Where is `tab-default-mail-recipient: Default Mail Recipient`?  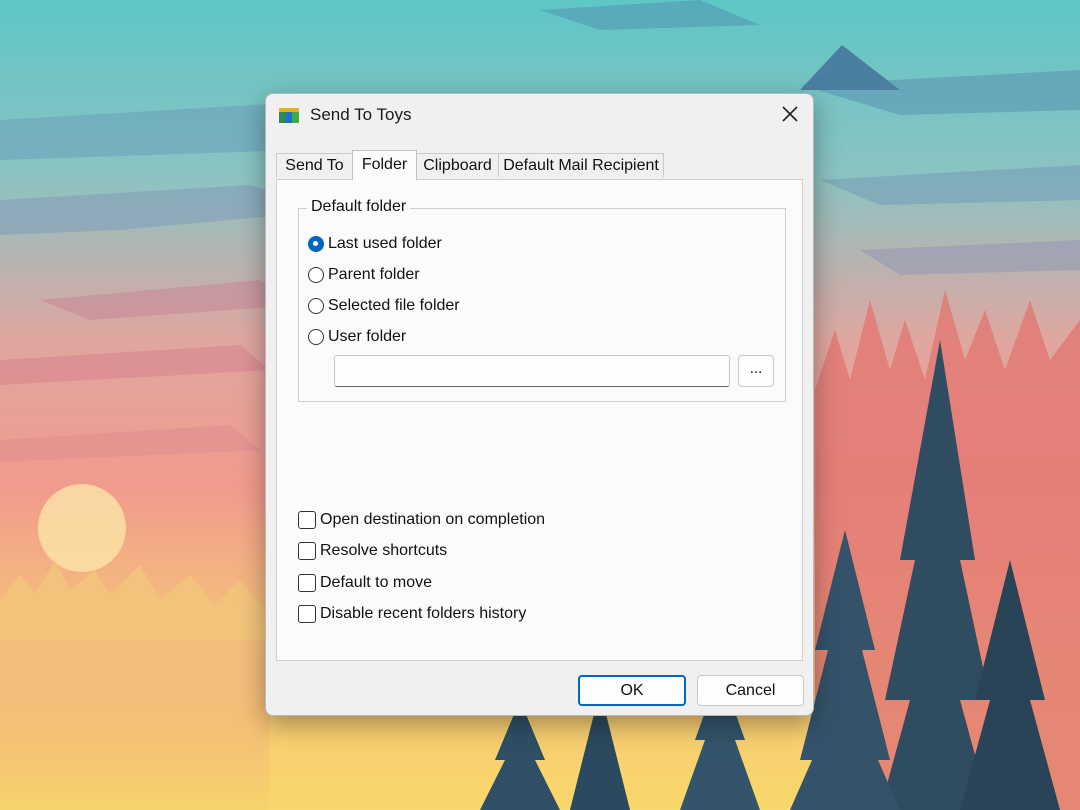
tab-default-mail-recipient: Default Mail Recipient is located at coordinates (581, 165).